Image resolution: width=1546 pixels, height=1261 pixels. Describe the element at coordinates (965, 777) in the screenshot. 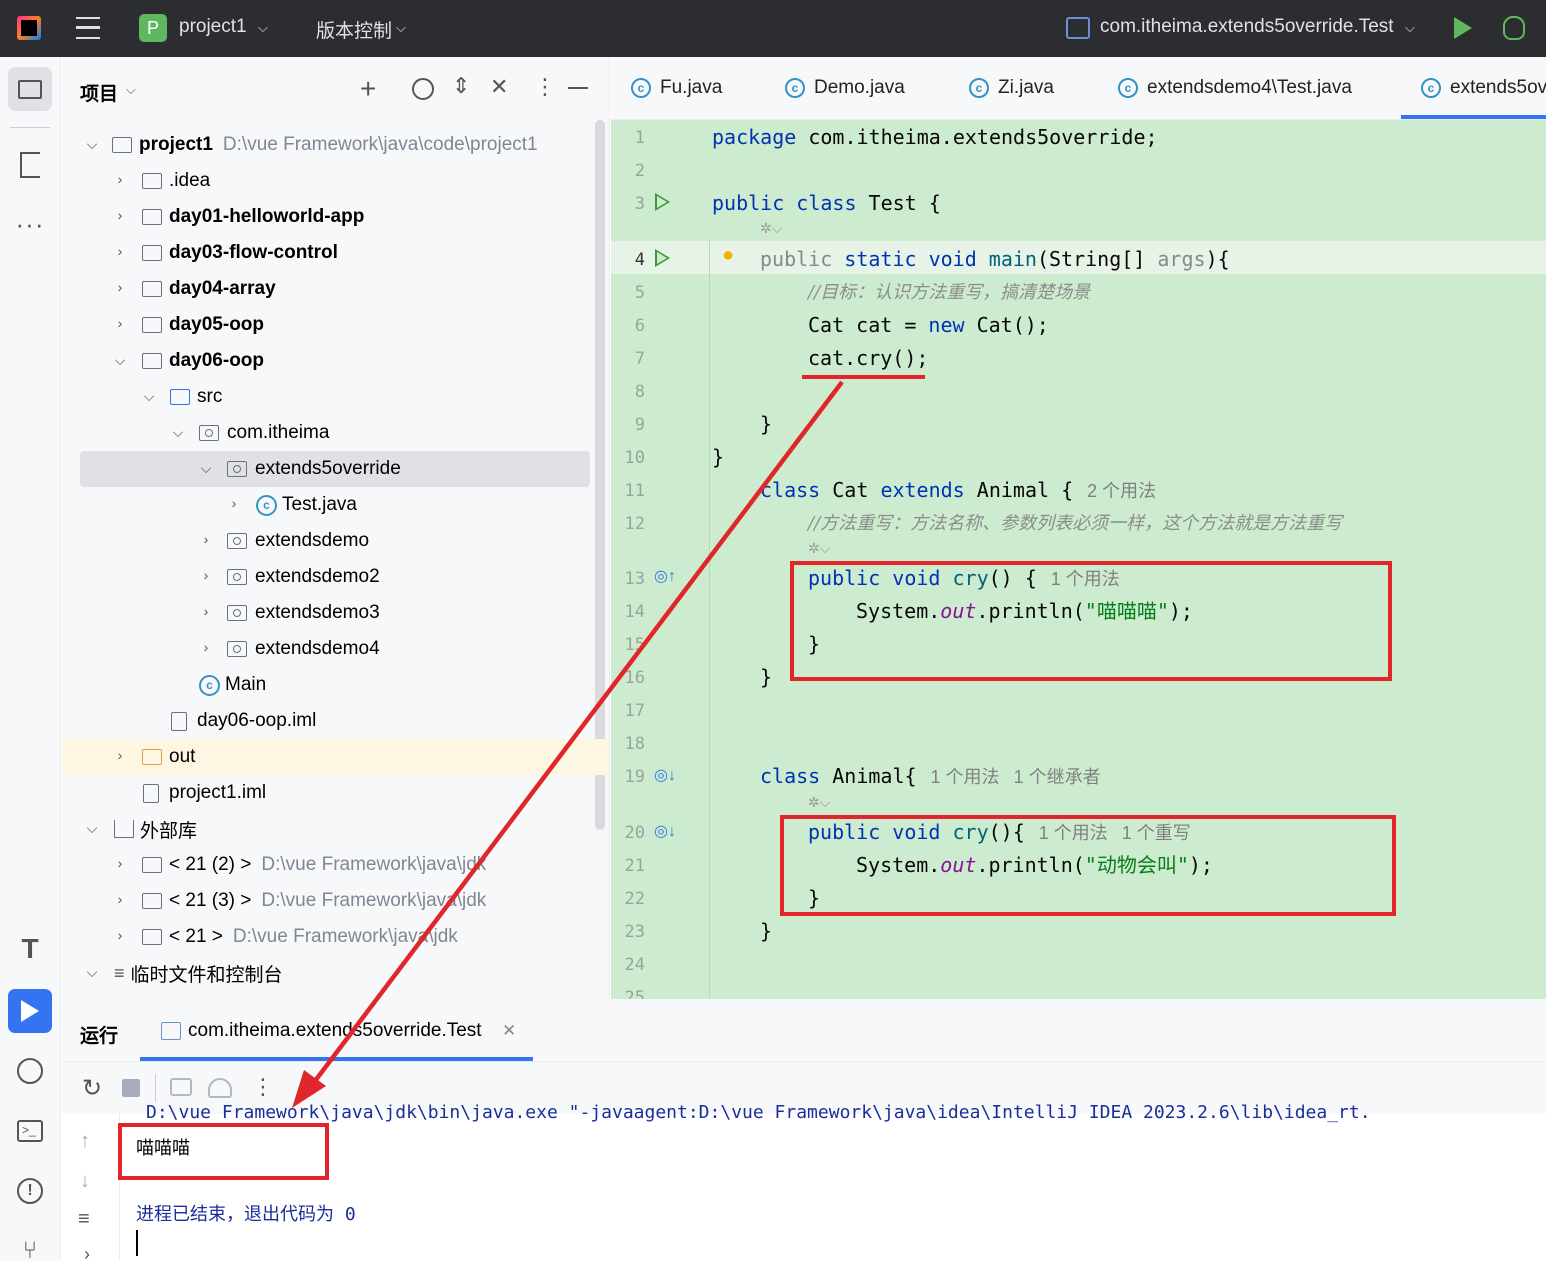

I see `usage-hint: 1 个用法` at that location.